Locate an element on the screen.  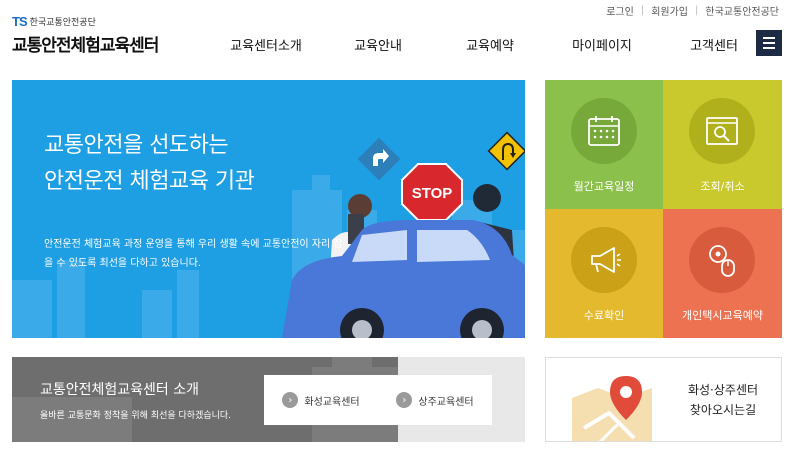
hamburger-menu-button is located at coordinates (769, 43).